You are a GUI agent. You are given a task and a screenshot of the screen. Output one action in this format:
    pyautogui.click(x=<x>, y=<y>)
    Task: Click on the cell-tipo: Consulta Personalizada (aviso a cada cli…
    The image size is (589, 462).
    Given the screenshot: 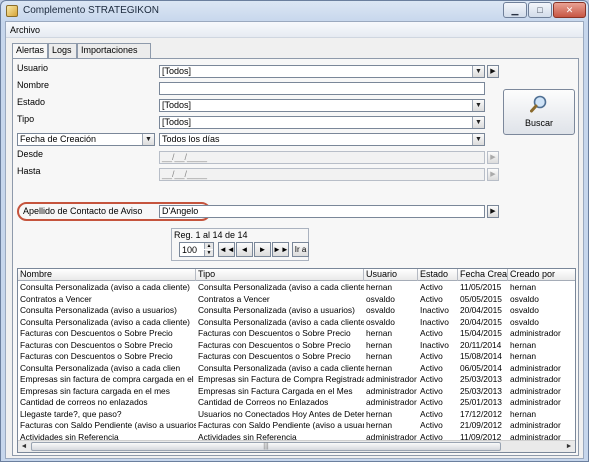 What is the action you would take?
    pyautogui.click(x=281, y=321)
    